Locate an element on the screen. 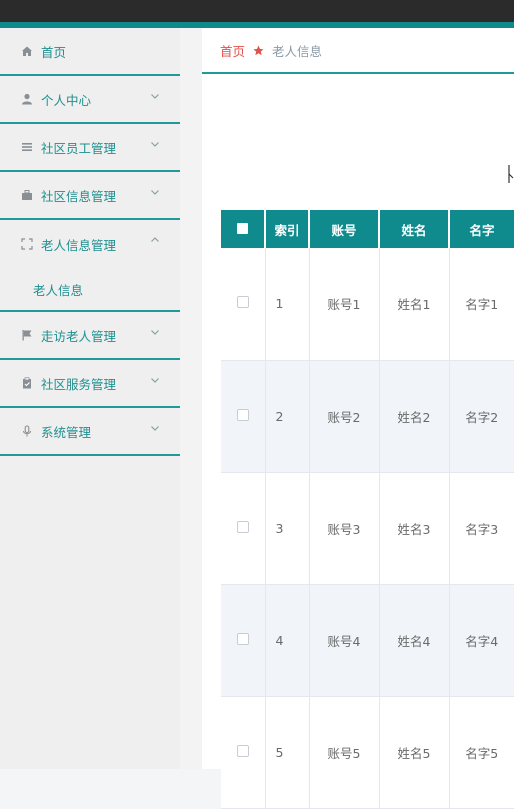 The width and height of the screenshot is (514, 809). window-top-bar is located at coordinates (257, 11).